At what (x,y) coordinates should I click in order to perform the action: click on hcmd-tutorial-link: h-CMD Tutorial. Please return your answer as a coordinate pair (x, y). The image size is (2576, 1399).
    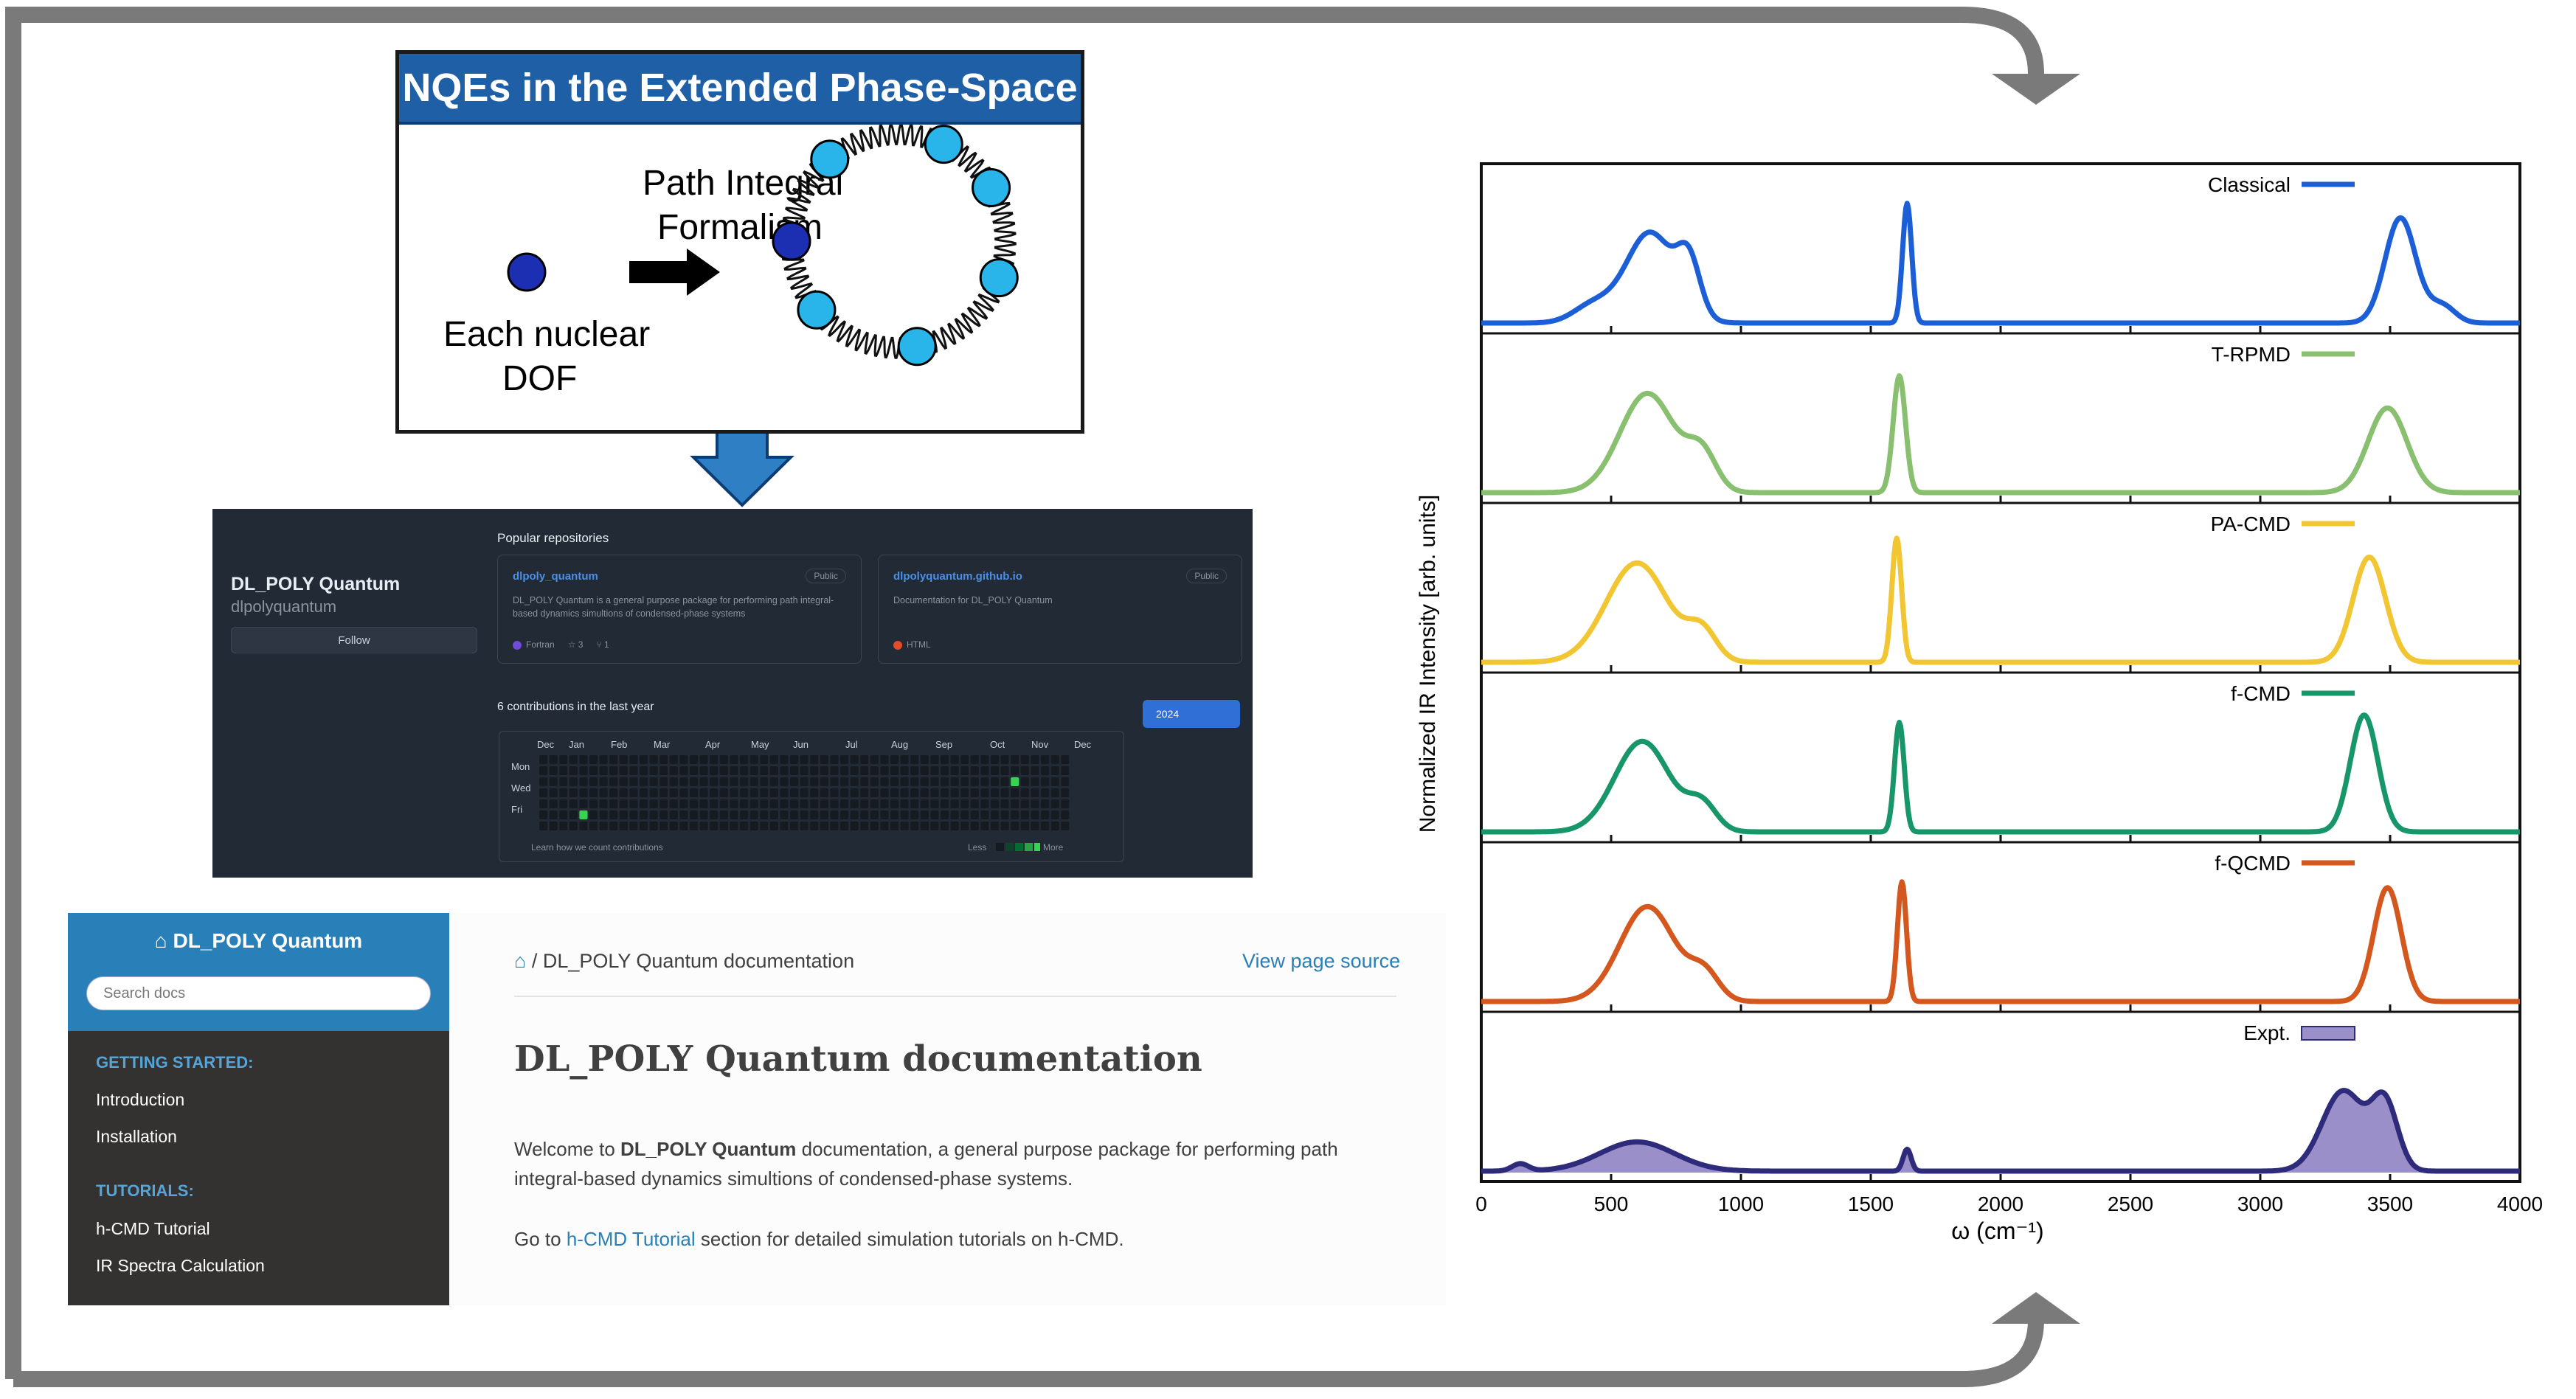
    Looking at the image, I should click on (632, 1239).